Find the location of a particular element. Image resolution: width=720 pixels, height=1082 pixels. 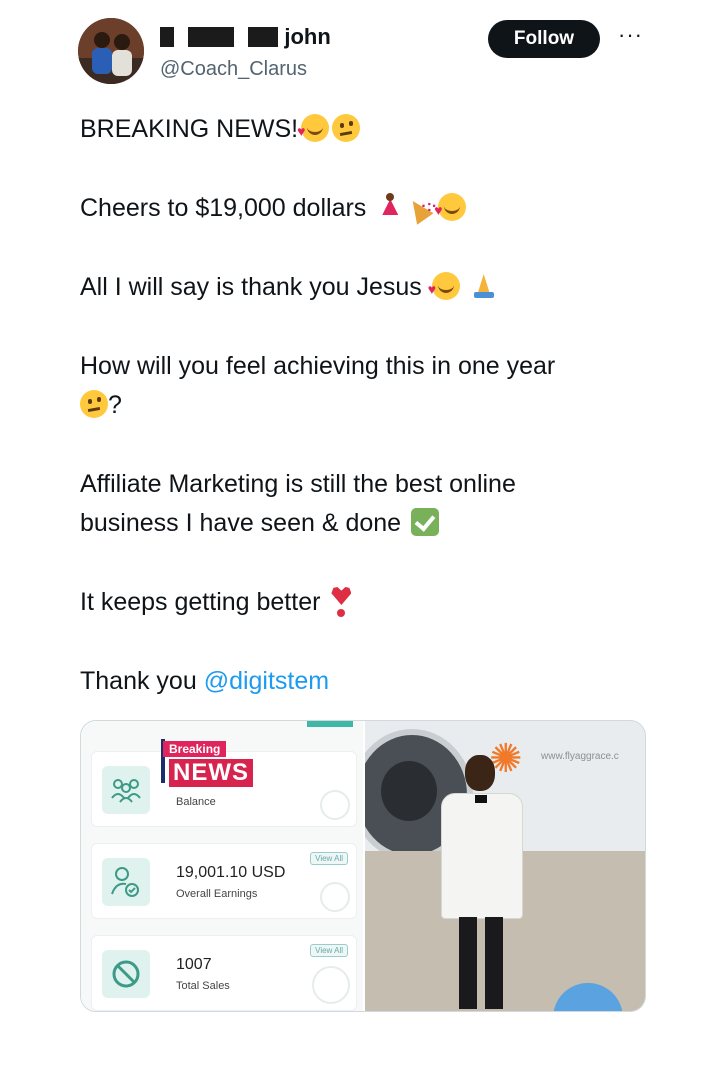

more-options-icon: ··· is located at coordinates (630, 35).